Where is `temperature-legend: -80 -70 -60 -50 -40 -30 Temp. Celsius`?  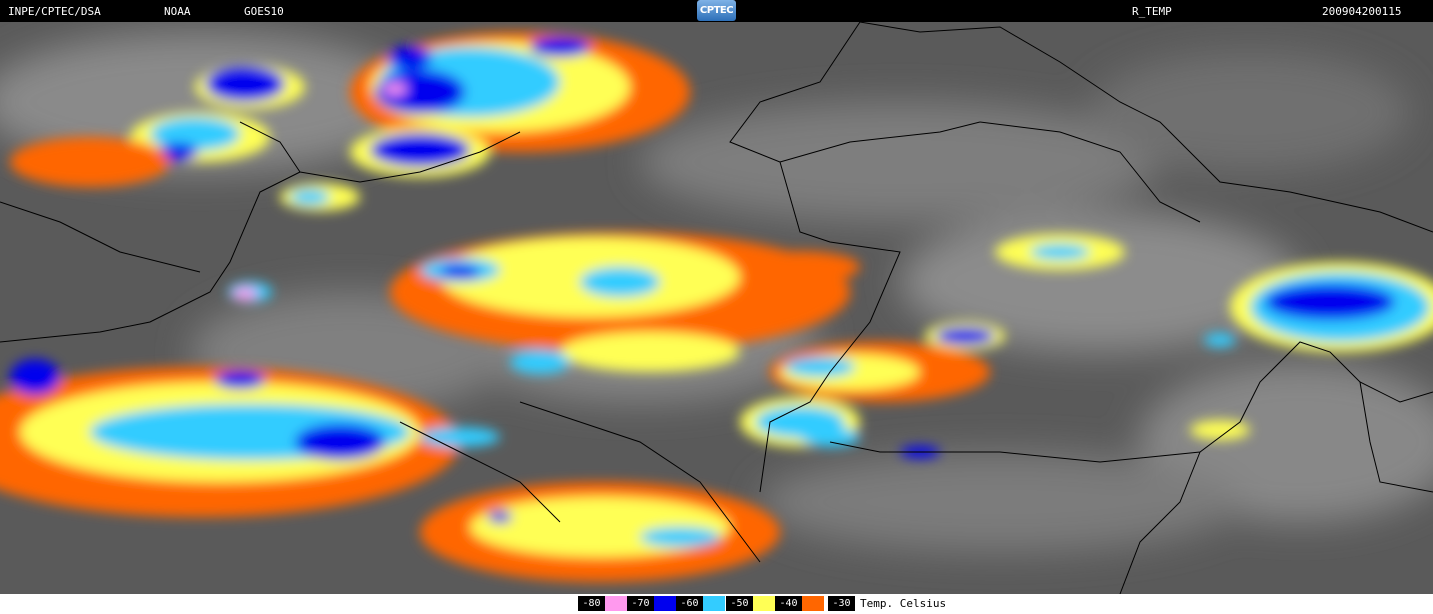 temperature-legend: -80 -70 -60 -50 -40 -30 Temp. Celsius is located at coordinates (716, 604).